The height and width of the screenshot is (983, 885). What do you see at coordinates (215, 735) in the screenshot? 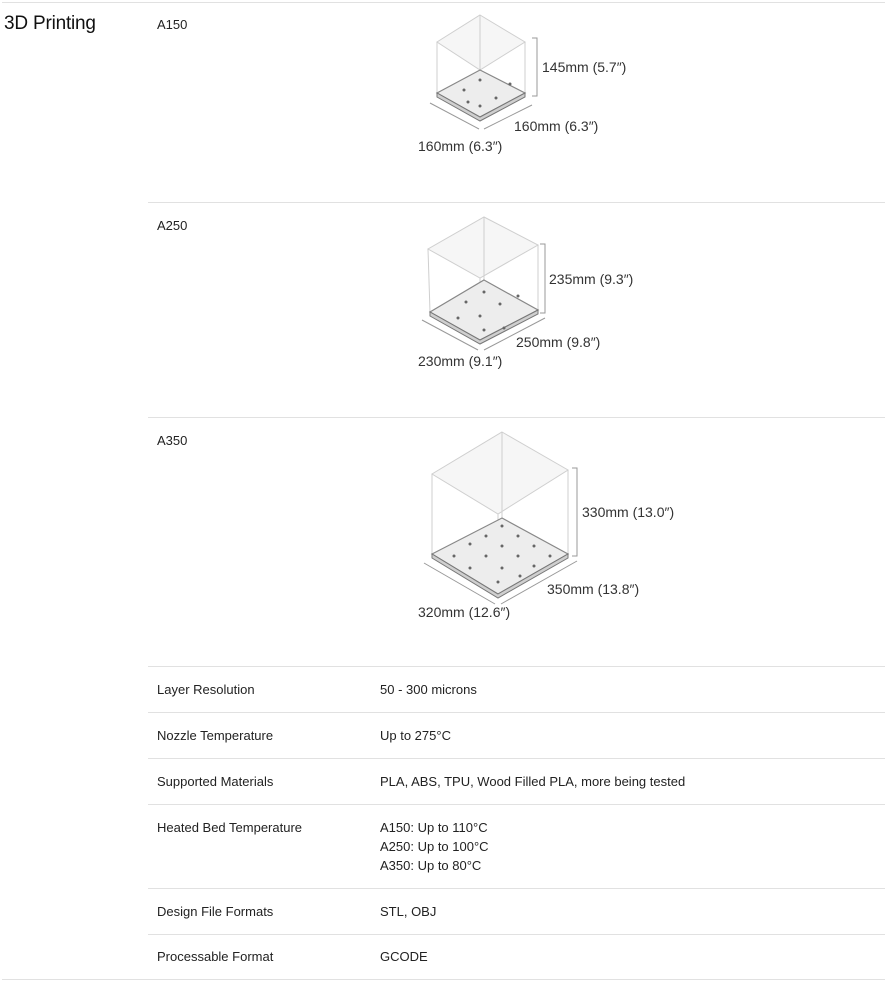
I see `spec-label: Nozzle Temperature` at bounding box center [215, 735].